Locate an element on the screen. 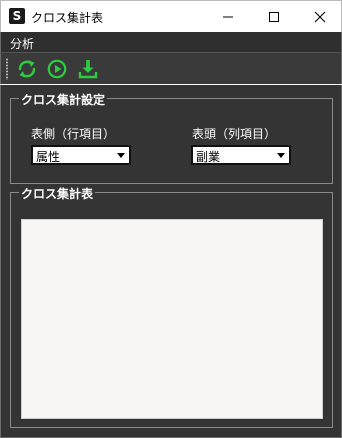 This screenshot has height=438, width=342. minimize-button is located at coordinates (228, 16).